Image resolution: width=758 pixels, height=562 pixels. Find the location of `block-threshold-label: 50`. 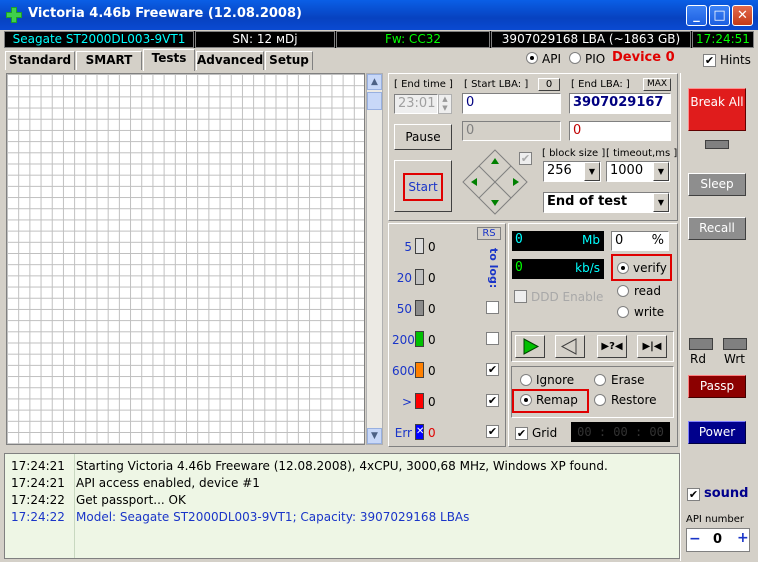

block-threshold-label: 50 is located at coordinates (404, 309).